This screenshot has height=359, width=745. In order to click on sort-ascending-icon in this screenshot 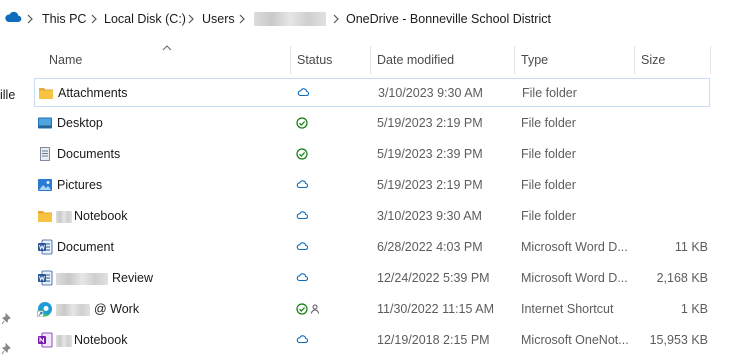, I will do `click(167, 48)`.